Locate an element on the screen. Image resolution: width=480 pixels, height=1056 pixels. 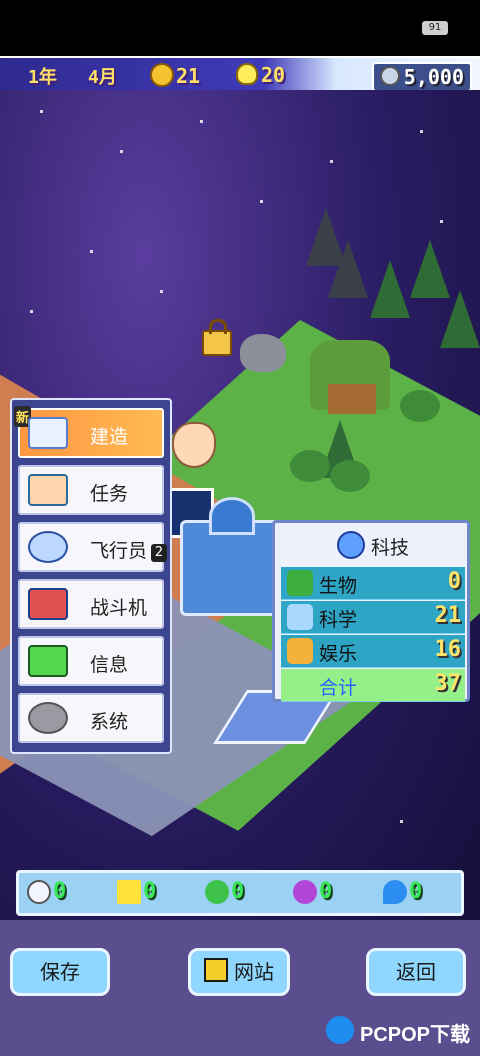
tech-title: 科技 is located at coordinates (390, 548).